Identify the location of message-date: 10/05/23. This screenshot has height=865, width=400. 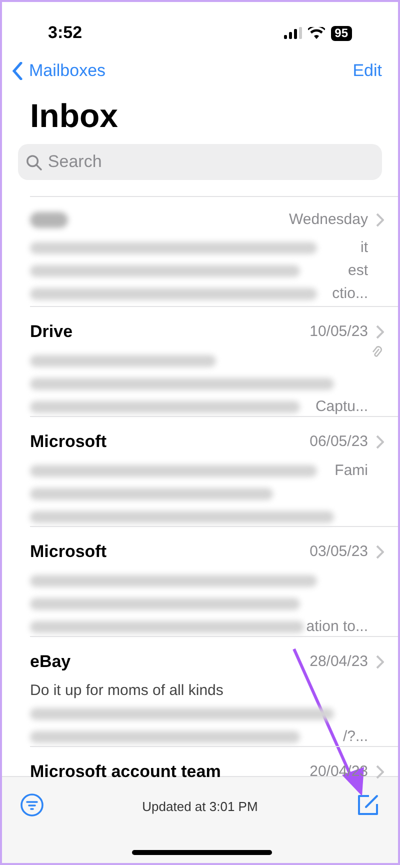
(339, 332).